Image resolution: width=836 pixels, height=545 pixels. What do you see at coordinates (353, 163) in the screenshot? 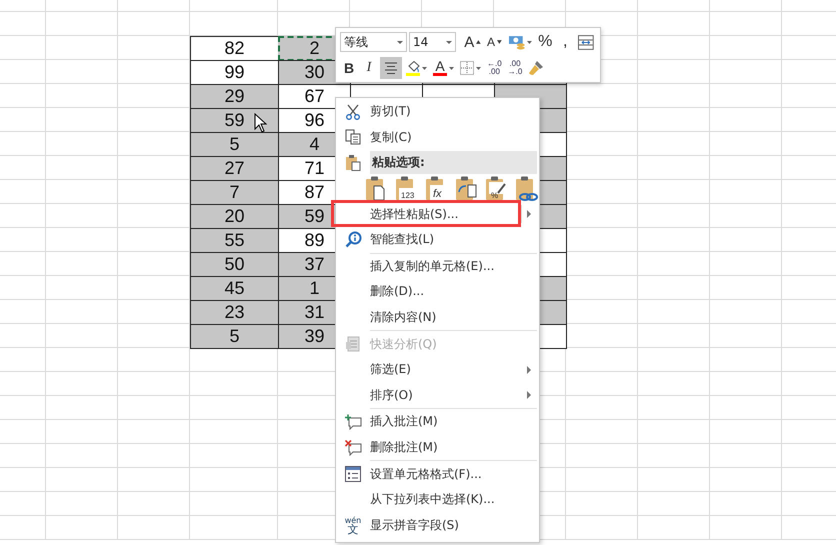
I see `clipboard-icon` at bounding box center [353, 163].